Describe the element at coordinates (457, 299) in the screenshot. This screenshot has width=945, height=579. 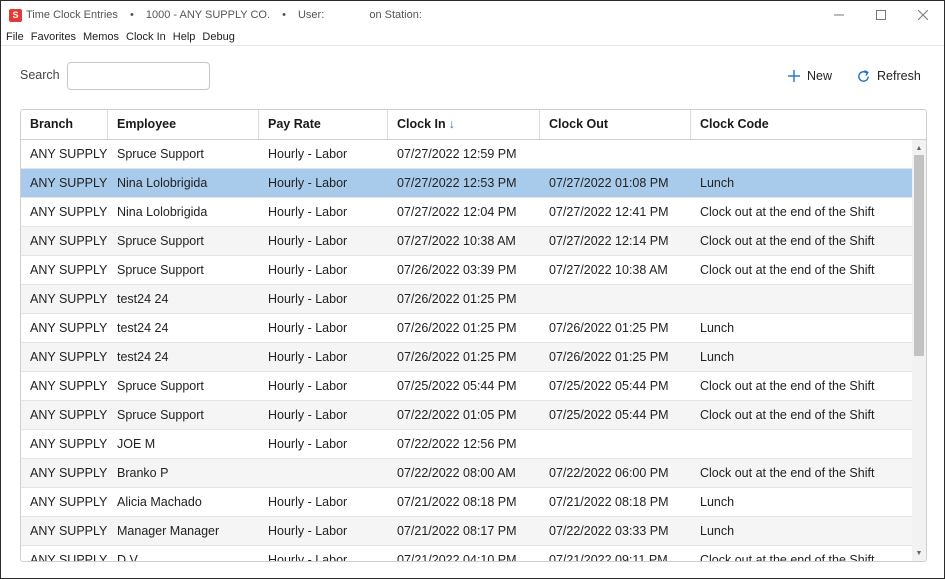
I see `cell-clock-in: 07/26/2022 01:25 PM` at that location.